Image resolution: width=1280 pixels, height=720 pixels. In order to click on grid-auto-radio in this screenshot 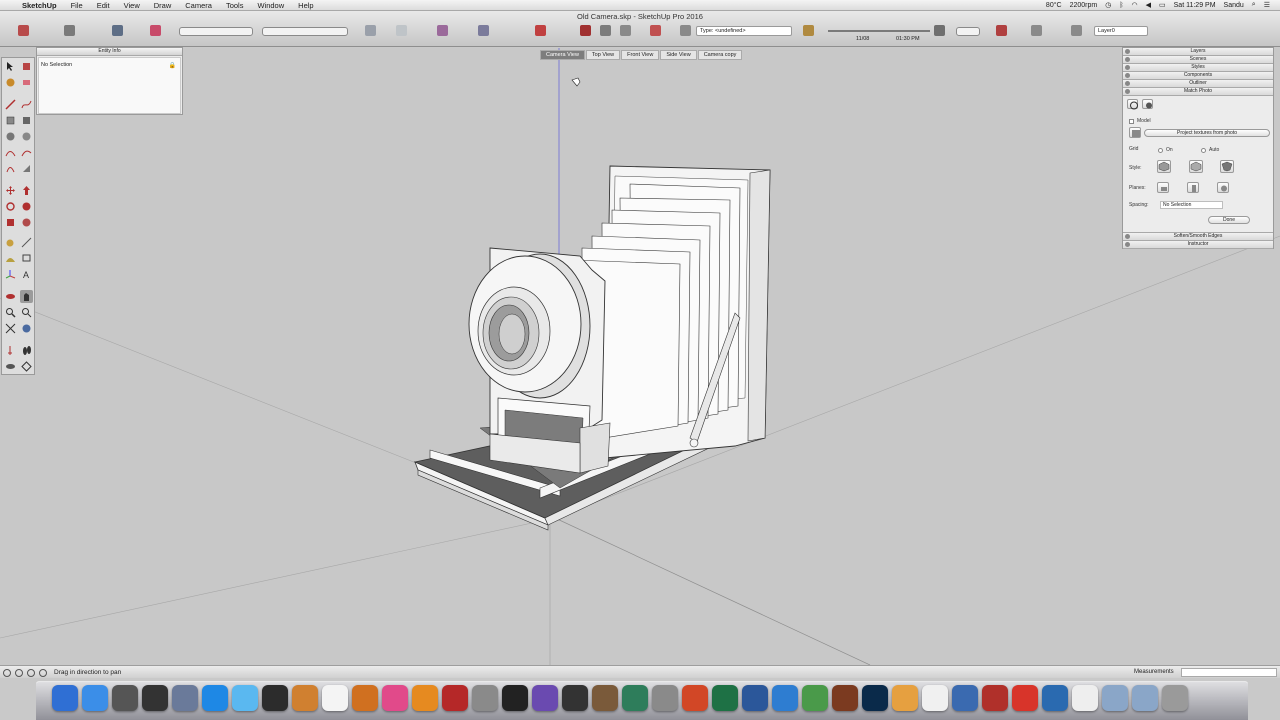, I will do `click(1203, 150)`.